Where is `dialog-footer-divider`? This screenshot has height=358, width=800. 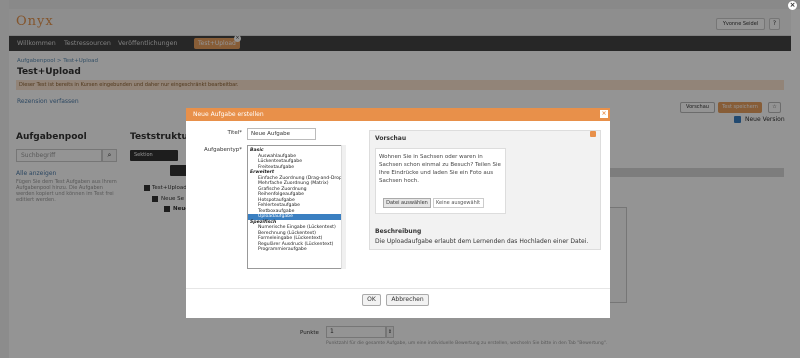
dialog-footer-divider is located at coordinates (398, 288).